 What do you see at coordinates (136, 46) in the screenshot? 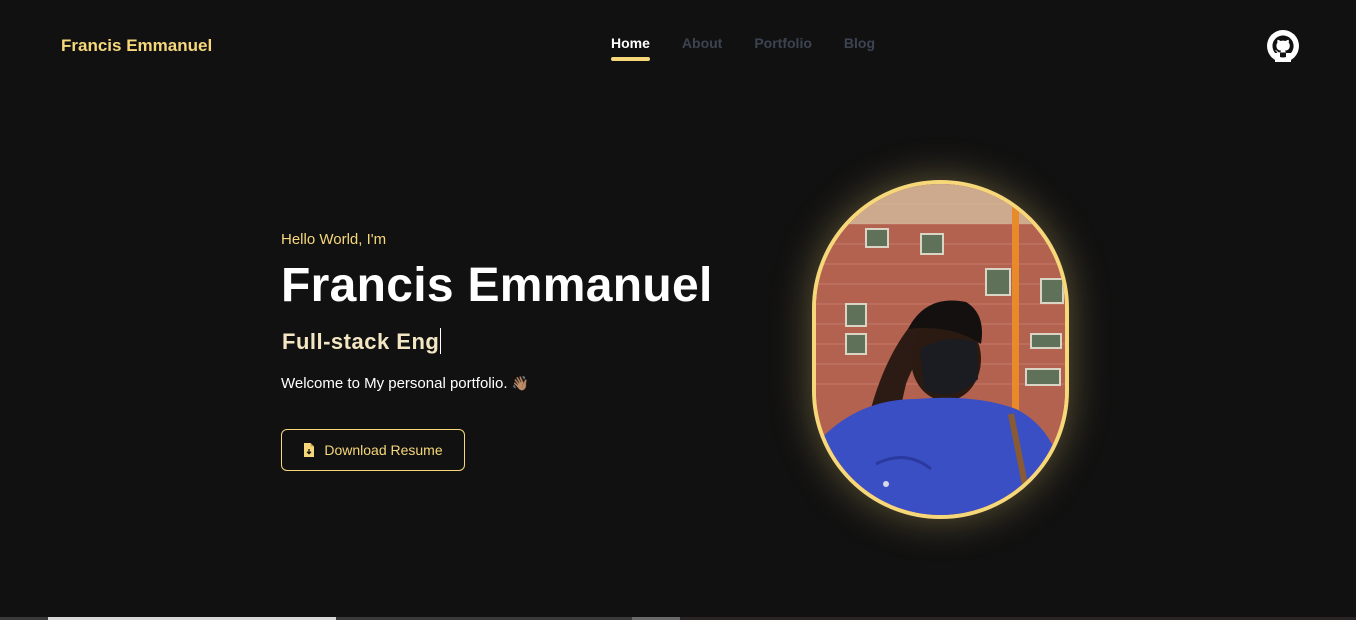
I see `brand-logo: Francis Emmanuel` at bounding box center [136, 46].